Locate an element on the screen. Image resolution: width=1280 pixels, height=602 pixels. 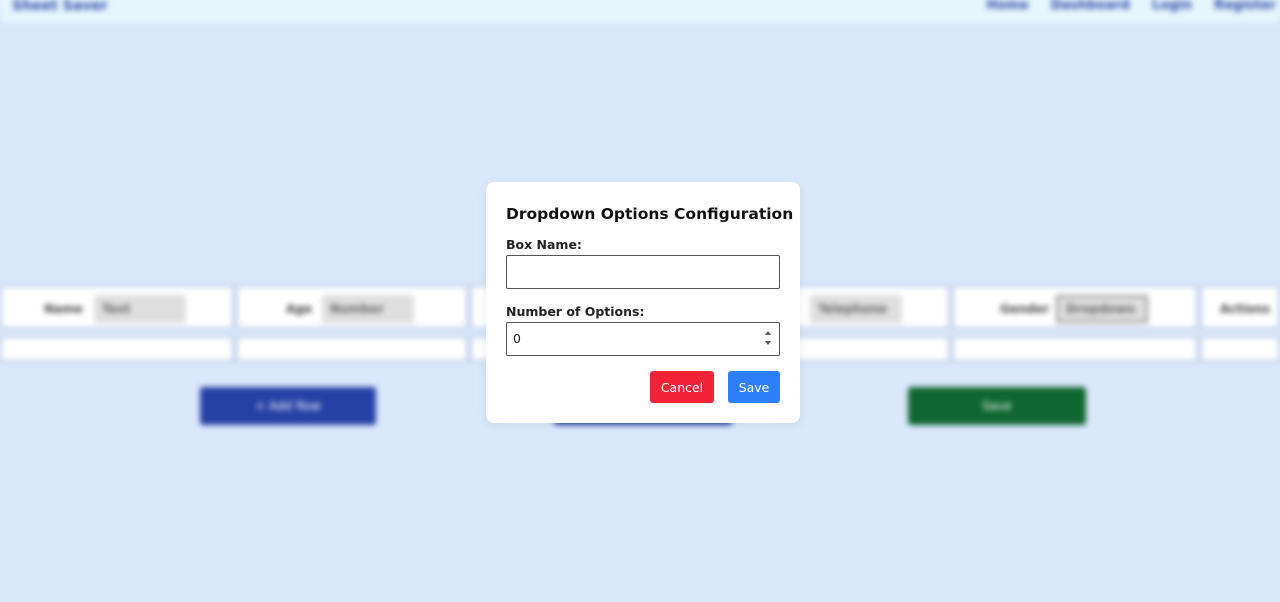
column-title: Age is located at coordinates (299, 309).